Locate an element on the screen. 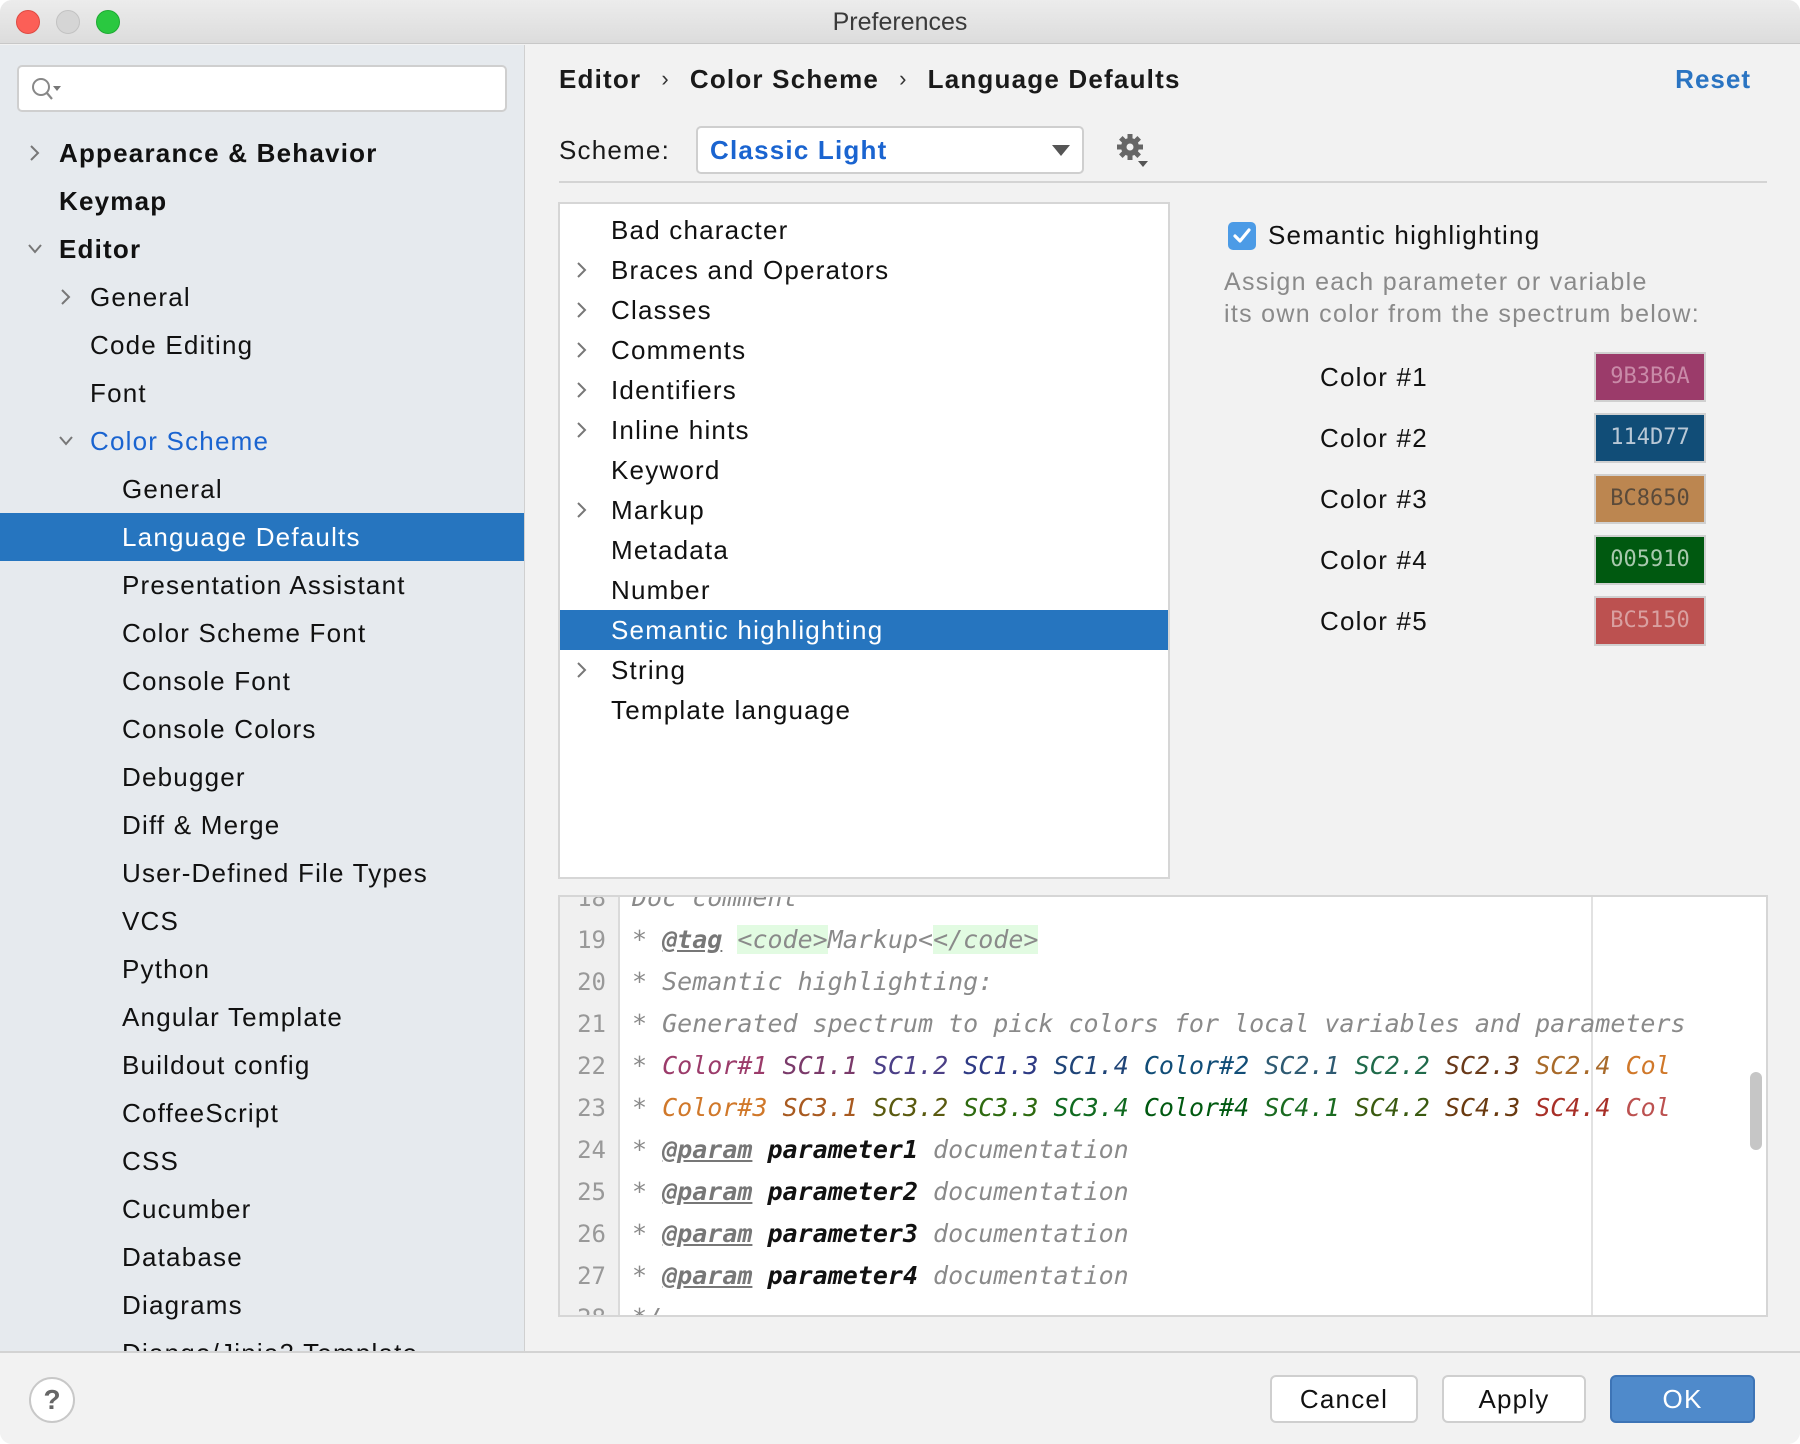 This screenshot has height=1444, width=1800. cancel-button: Cancel is located at coordinates (1344, 1399).